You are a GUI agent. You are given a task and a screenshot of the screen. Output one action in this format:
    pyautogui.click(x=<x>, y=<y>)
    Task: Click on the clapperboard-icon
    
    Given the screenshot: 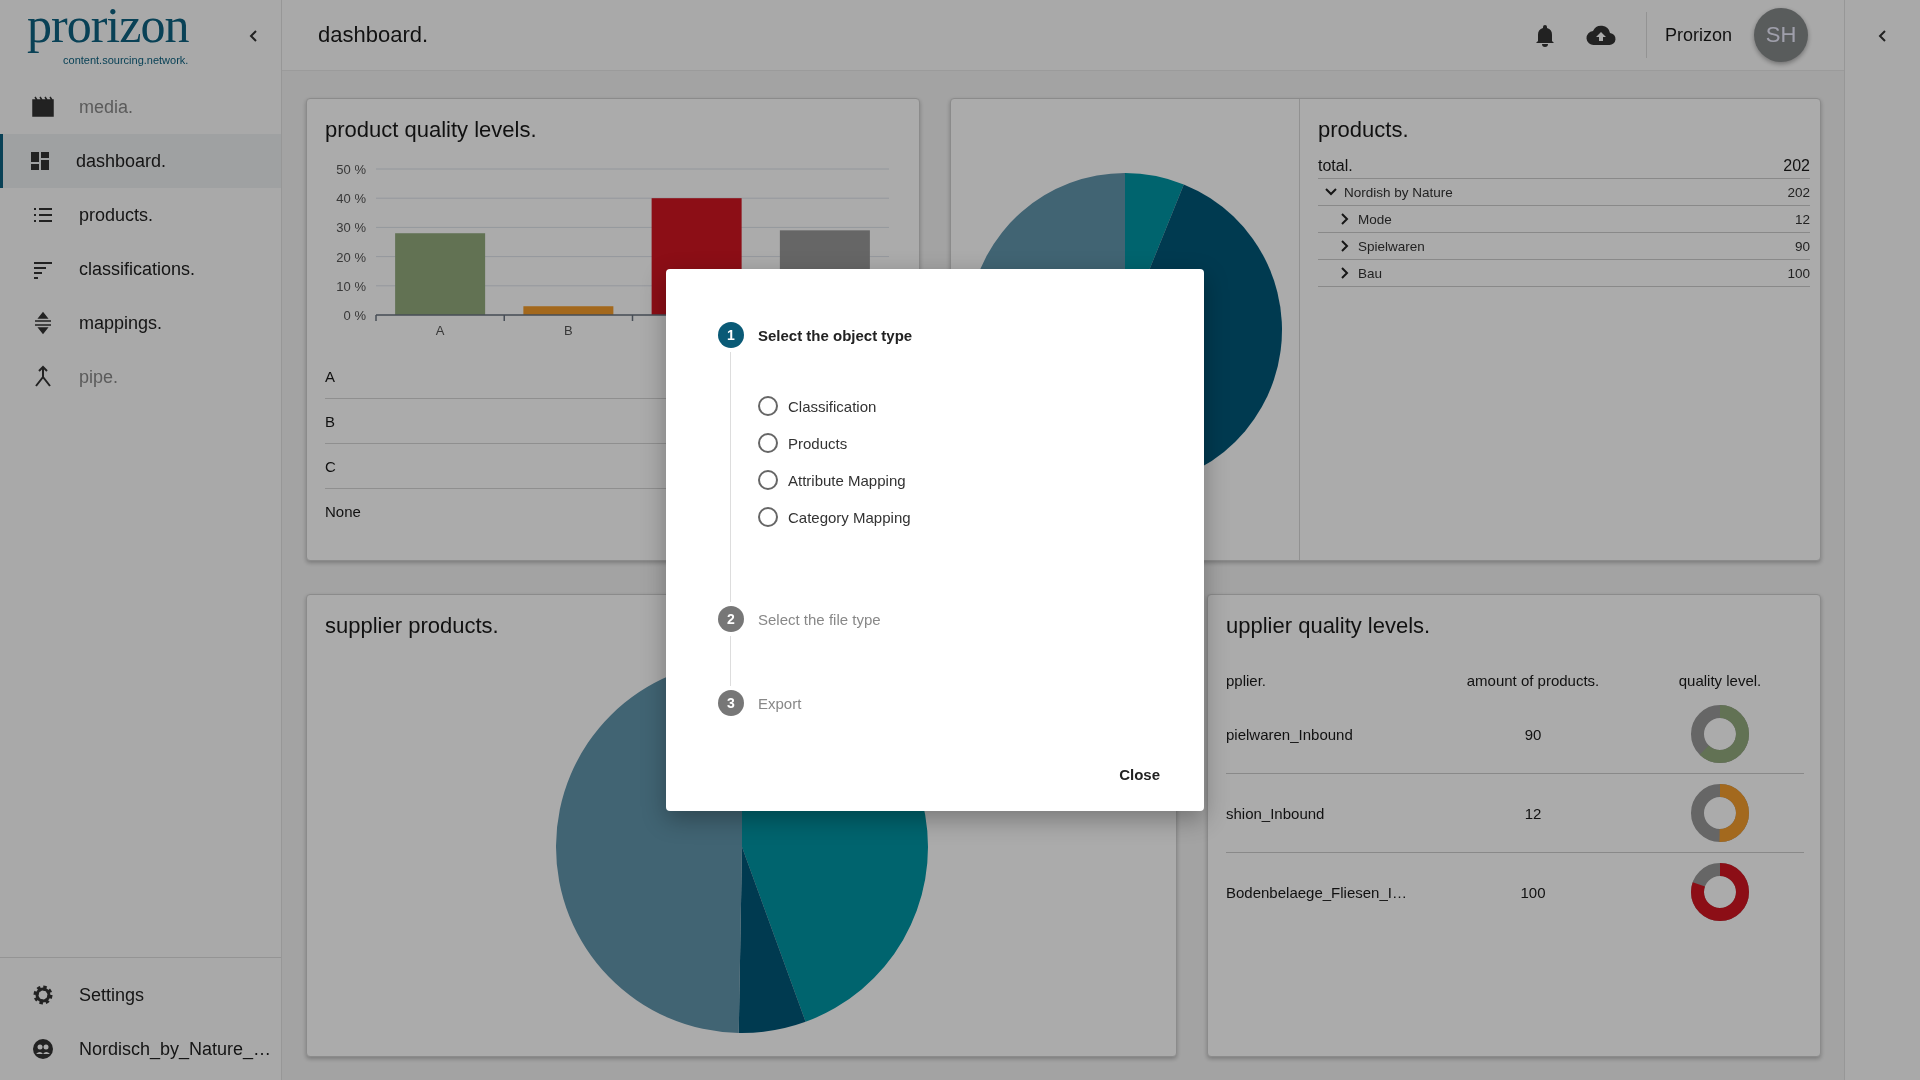 What is the action you would take?
    pyautogui.click(x=43, y=107)
    